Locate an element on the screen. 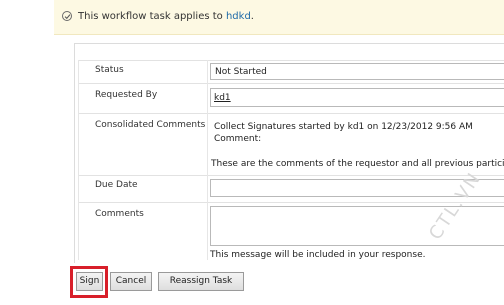 This screenshot has height=305, width=504. consolidated-comments-line2: Comment: is located at coordinates (238, 139).